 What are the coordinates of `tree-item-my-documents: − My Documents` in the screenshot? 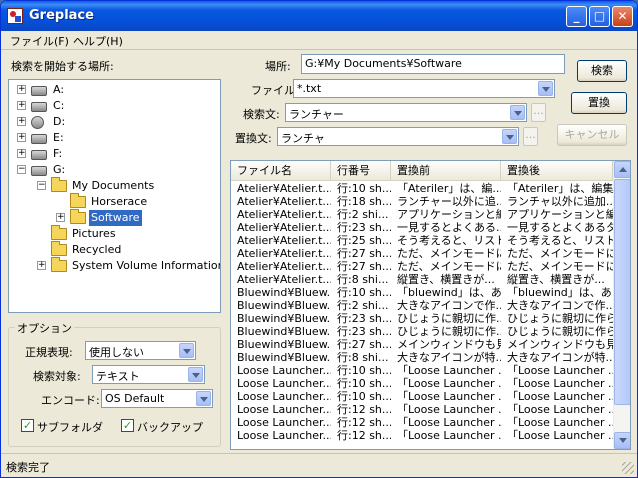 It's located at (114, 185).